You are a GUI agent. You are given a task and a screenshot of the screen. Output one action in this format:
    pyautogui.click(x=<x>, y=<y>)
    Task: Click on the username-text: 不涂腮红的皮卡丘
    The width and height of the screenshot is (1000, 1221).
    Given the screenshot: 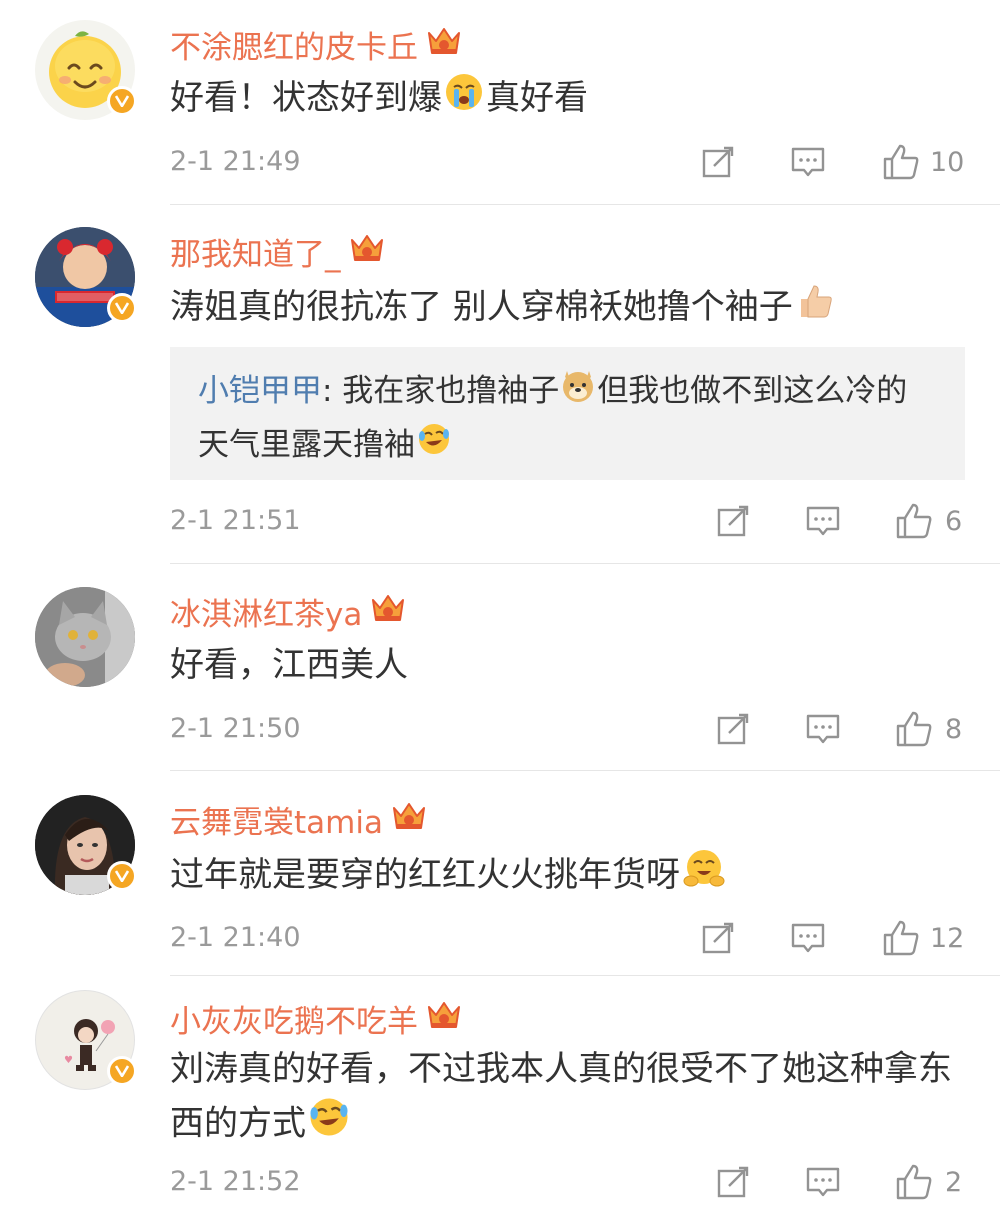 What is the action you would take?
    pyautogui.click(x=294, y=44)
    